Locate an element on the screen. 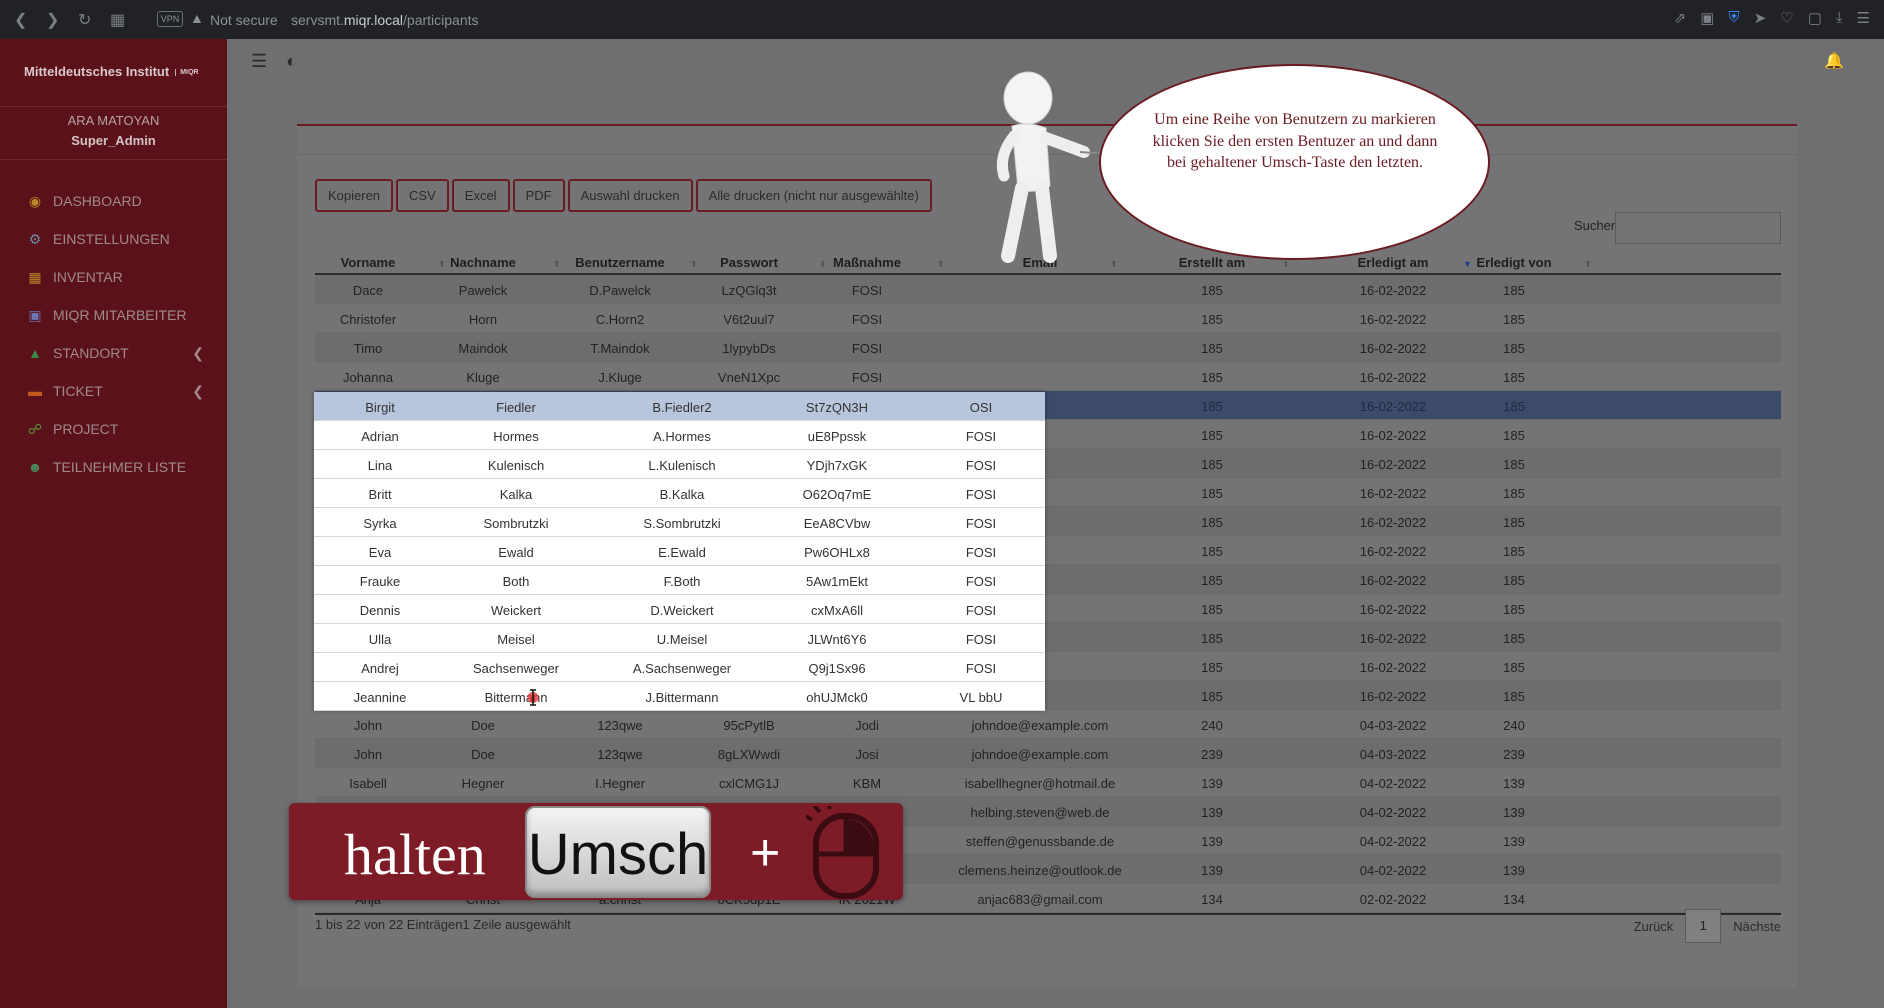 The width and height of the screenshot is (1884, 1008). highlighted-cell: E.Ewald is located at coordinates (682, 552).